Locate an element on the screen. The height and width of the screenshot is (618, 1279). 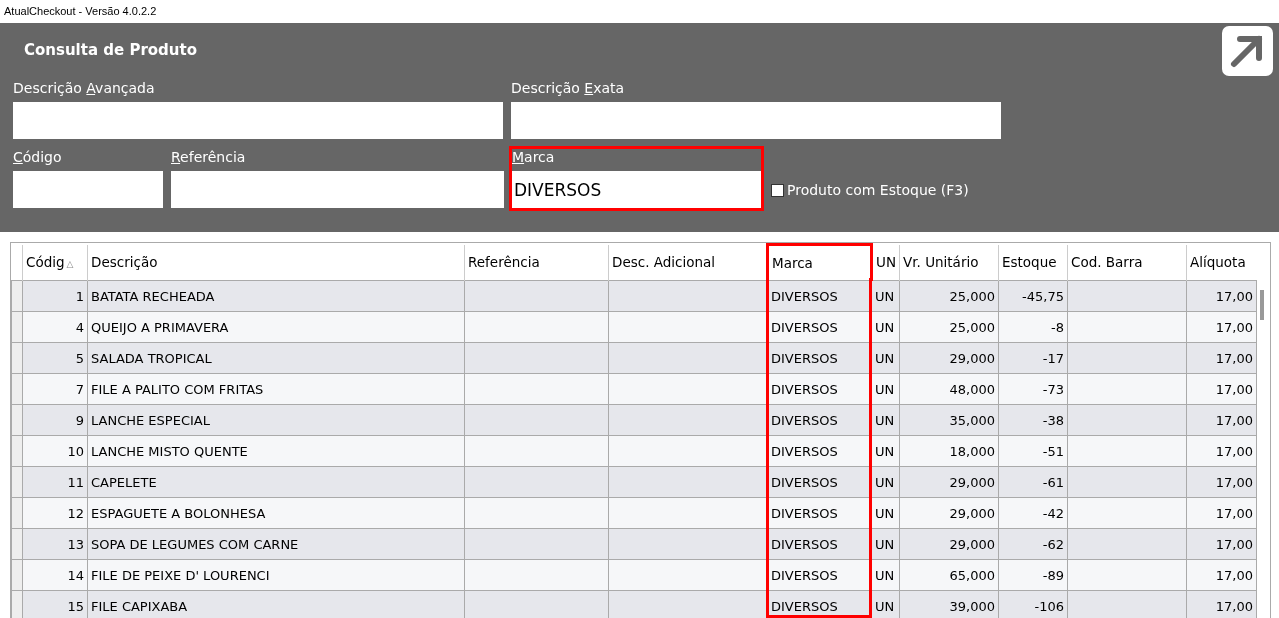
table-cell: 14 is located at coordinates (55, 575).